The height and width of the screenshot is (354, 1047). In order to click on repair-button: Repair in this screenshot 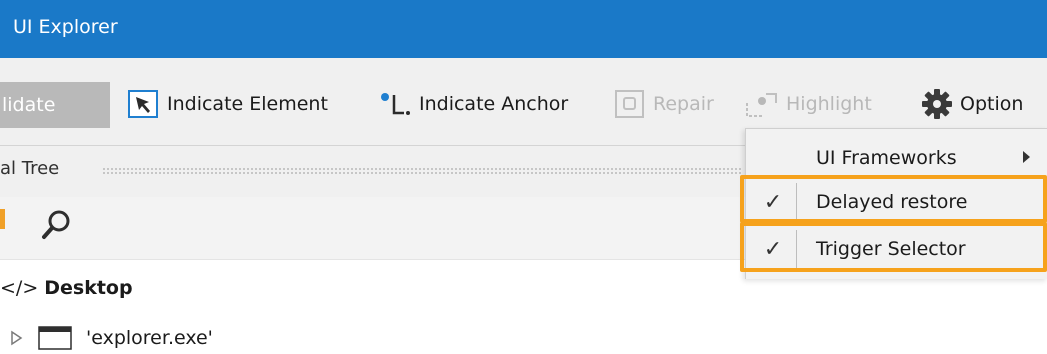, I will do `click(663, 104)`.